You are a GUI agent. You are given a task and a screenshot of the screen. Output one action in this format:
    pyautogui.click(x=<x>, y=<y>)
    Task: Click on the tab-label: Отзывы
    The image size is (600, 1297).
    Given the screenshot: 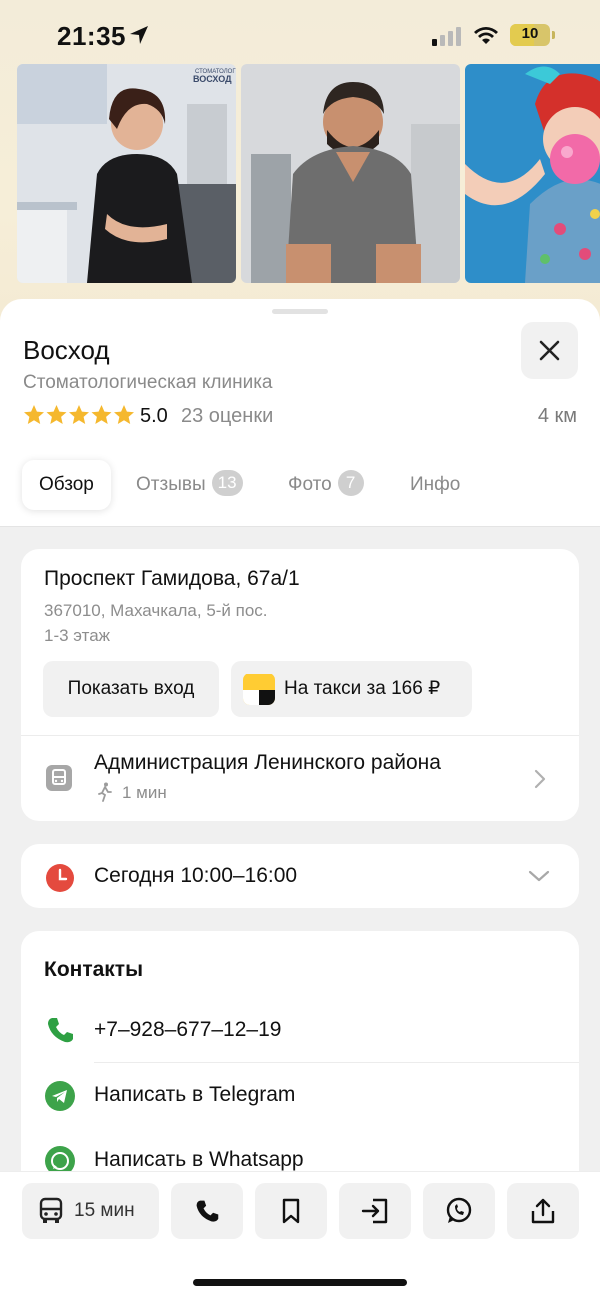 What is the action you would take?
    pyautogui.click(x=171, y=484)
    